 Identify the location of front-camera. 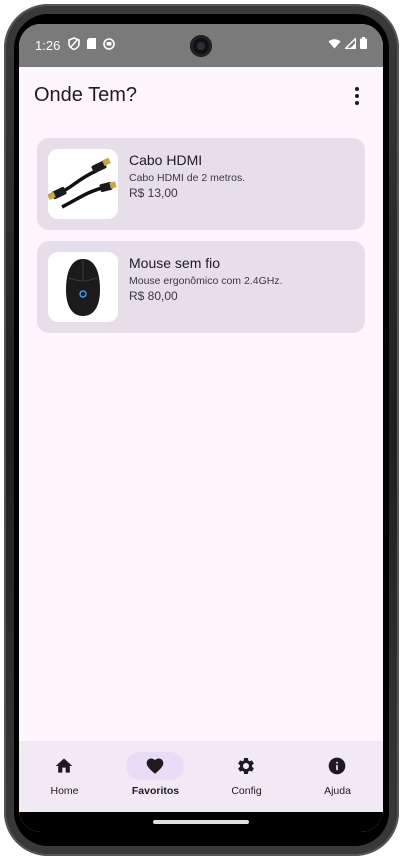
(201, 46).